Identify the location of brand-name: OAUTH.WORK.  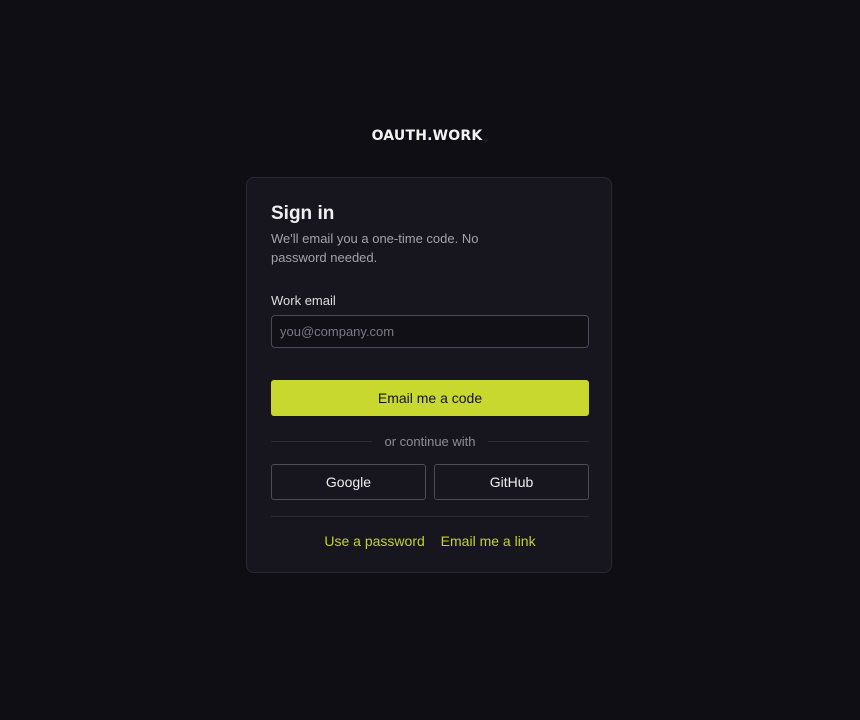
(427, 136).